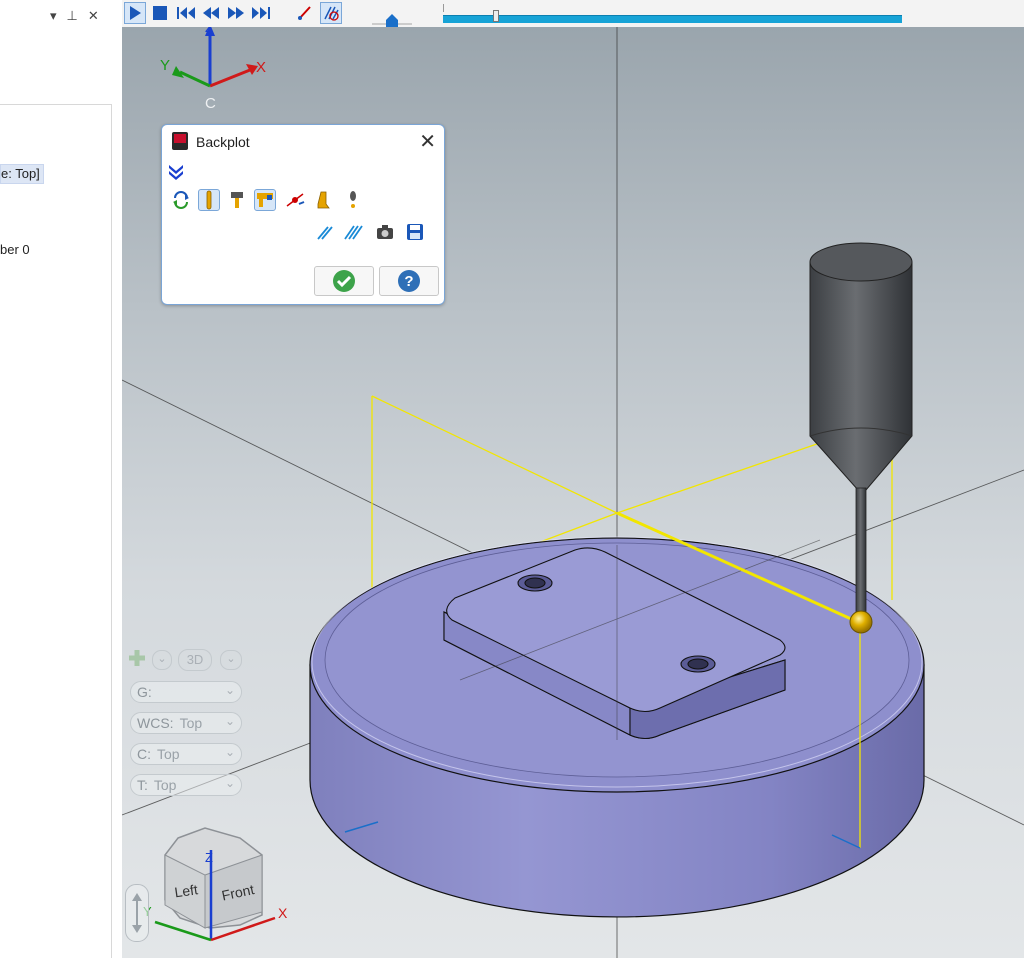 The height and width of the screenshot is (958, 1024). I want to click on speed-slider, so click(392, 18).